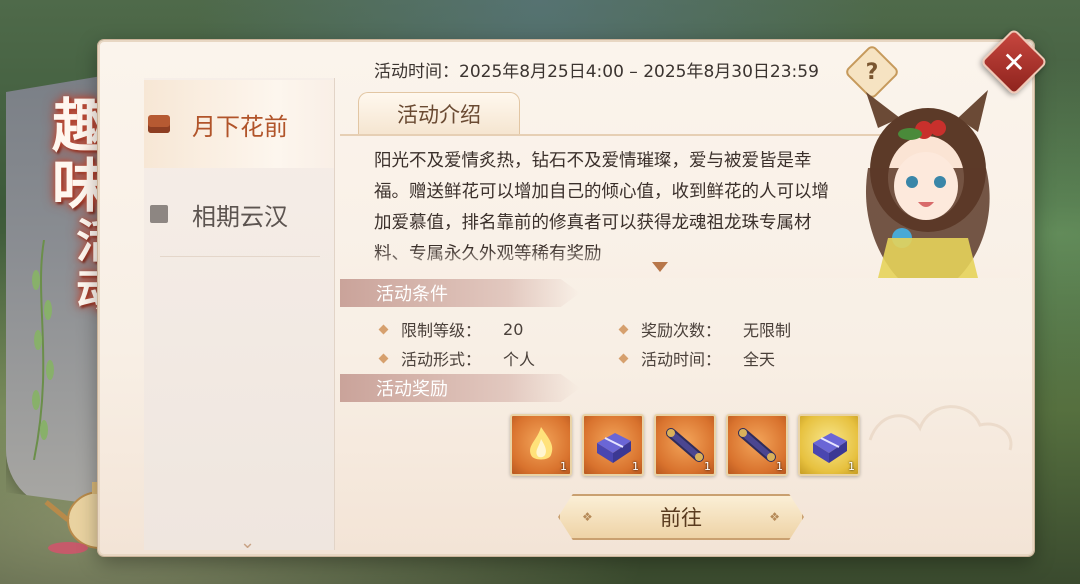  I want to click on condition-time: 活动时间： 全天, so click(697, 358).